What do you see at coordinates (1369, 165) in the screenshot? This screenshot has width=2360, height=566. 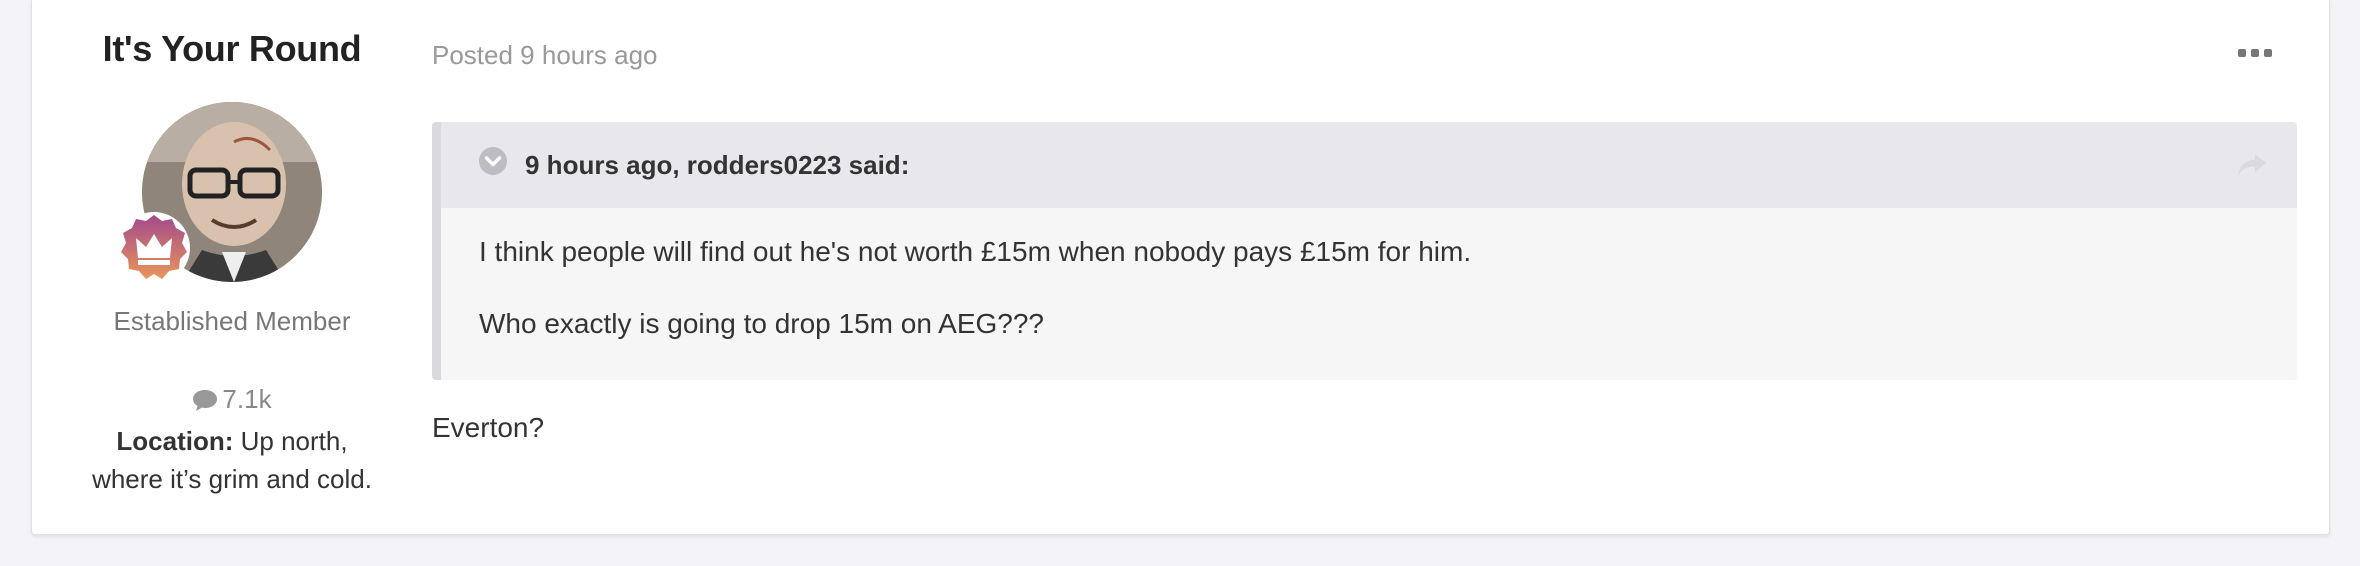 I see `quote-header: 9 hours ago, rodders0223 said:` at bounding box center [1369, 165].